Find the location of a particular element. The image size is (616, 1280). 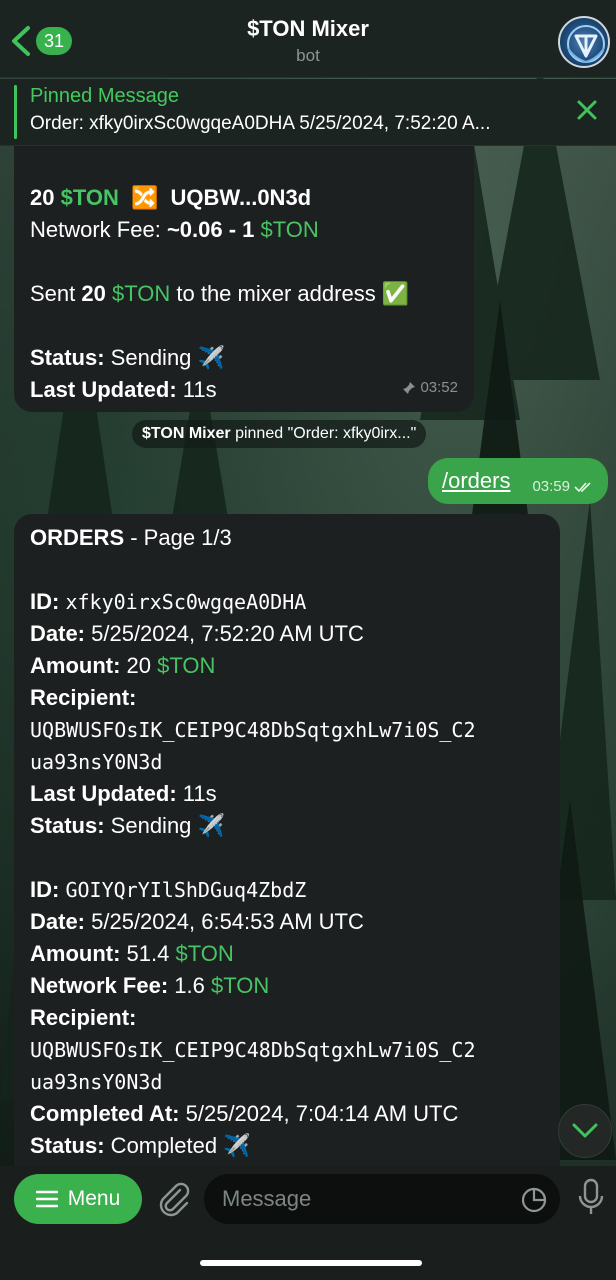

microphone-icon is located at coordinates (591, 1198).